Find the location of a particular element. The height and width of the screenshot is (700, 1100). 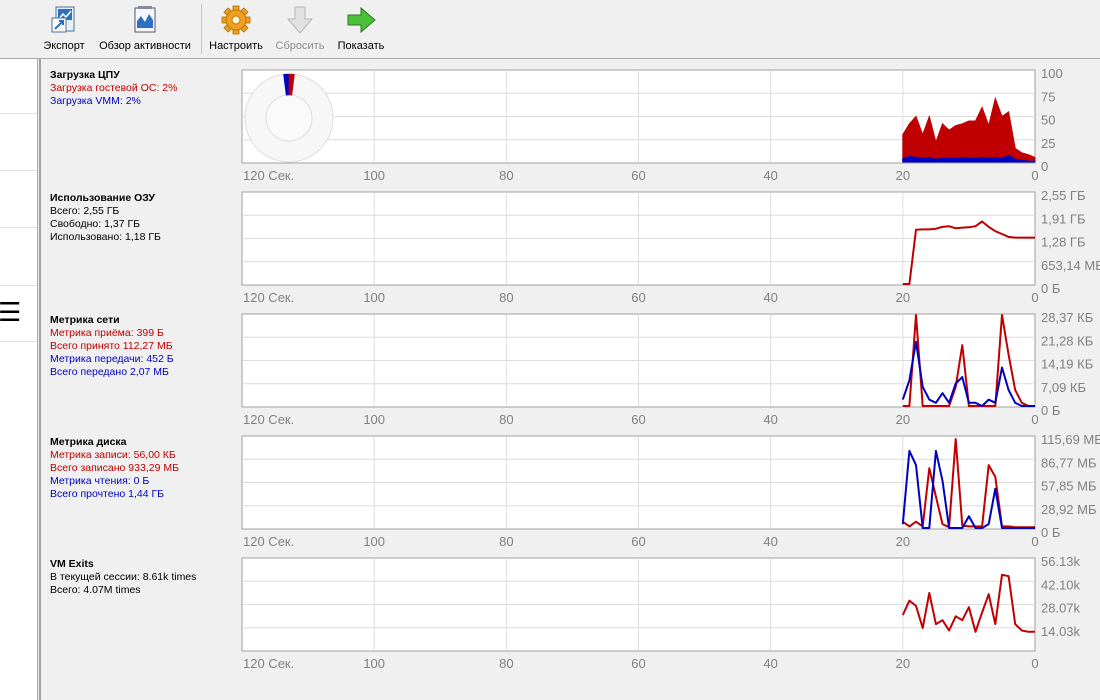

y-tick-label: 1,91 ГБ is located at coordinates (1063, 218).